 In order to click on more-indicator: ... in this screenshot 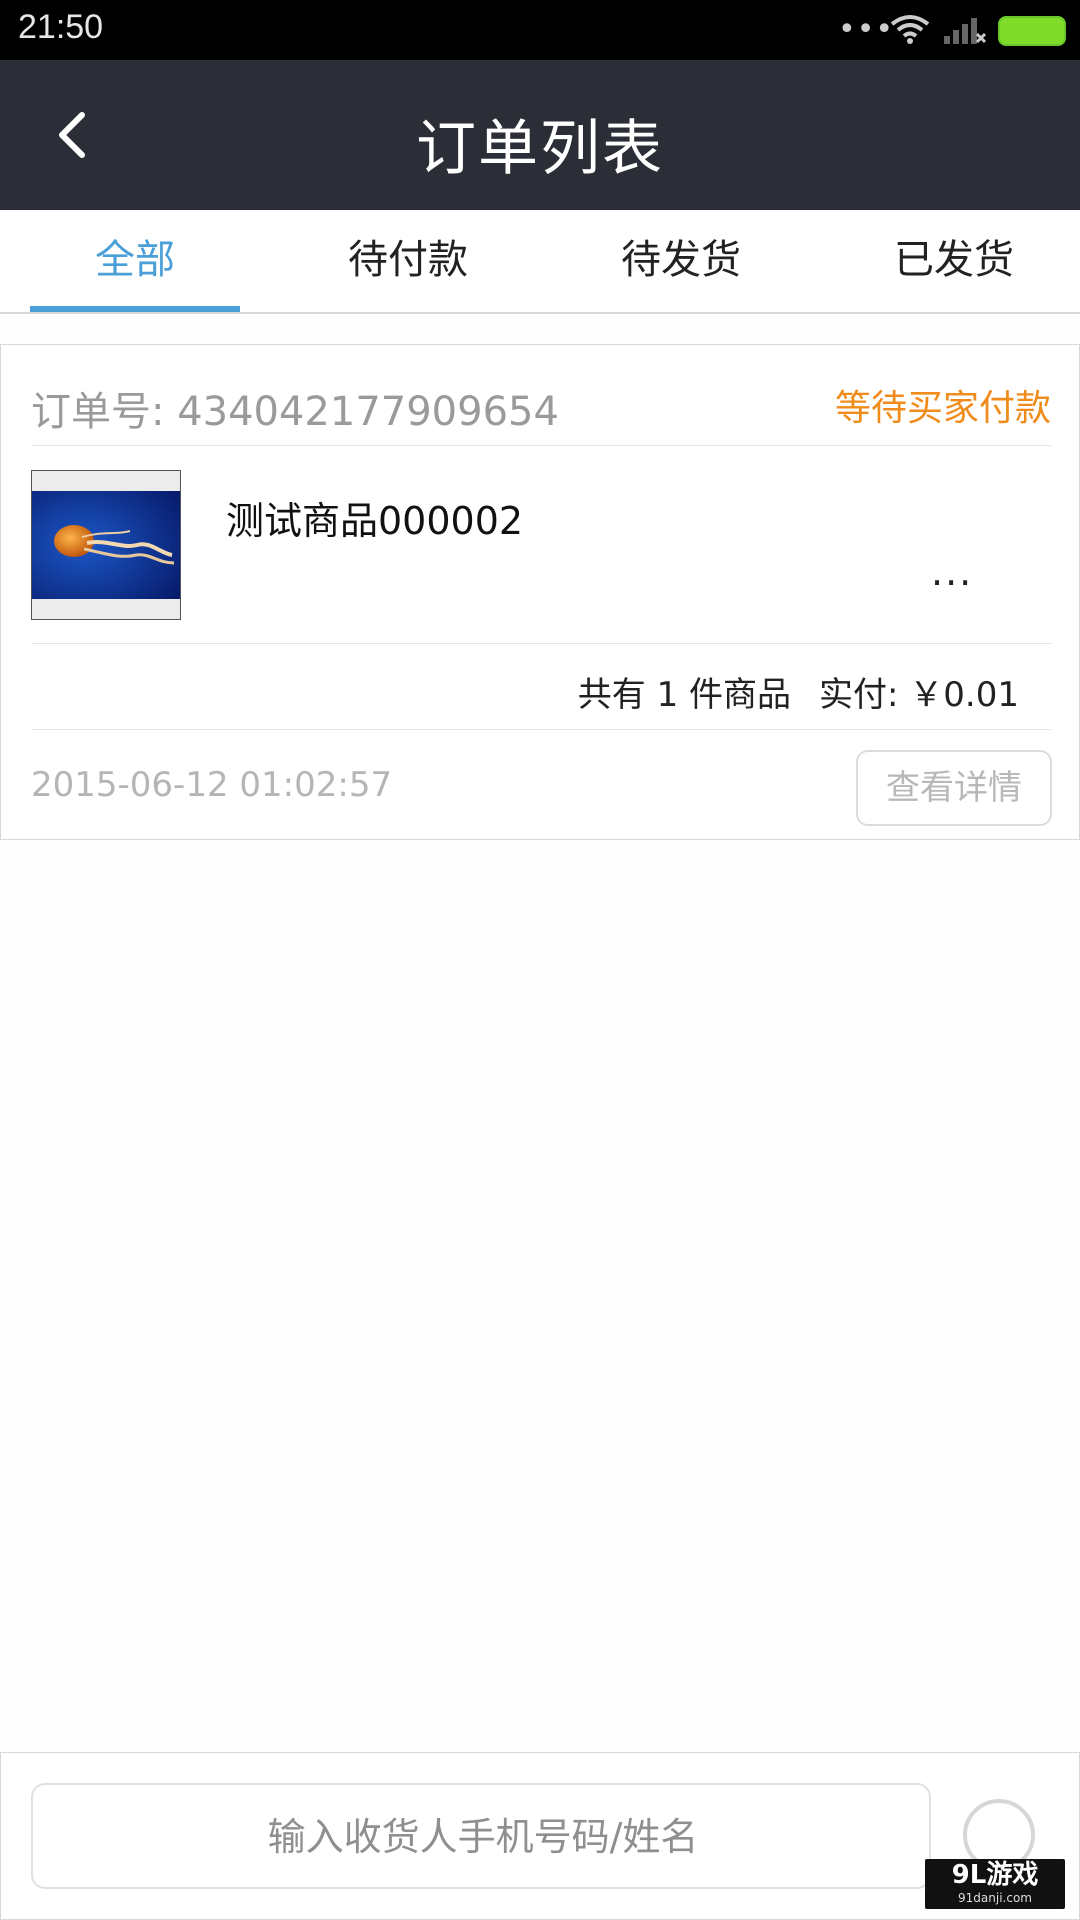, I will do `click(952, 572)`.